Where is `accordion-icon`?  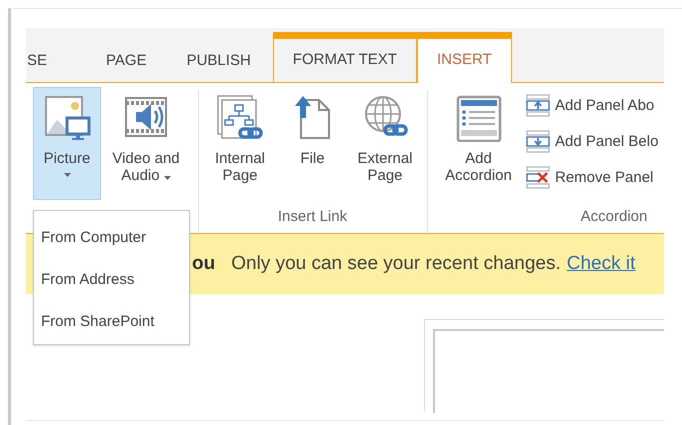
accordion-icon is located at coordinates (478, 118).